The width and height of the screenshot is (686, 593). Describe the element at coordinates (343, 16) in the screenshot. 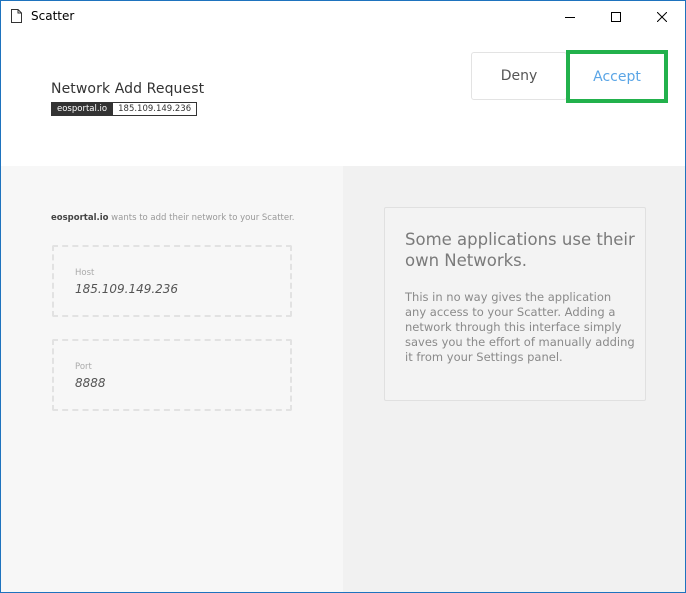

I see `title-bar: Scatter` at that location.